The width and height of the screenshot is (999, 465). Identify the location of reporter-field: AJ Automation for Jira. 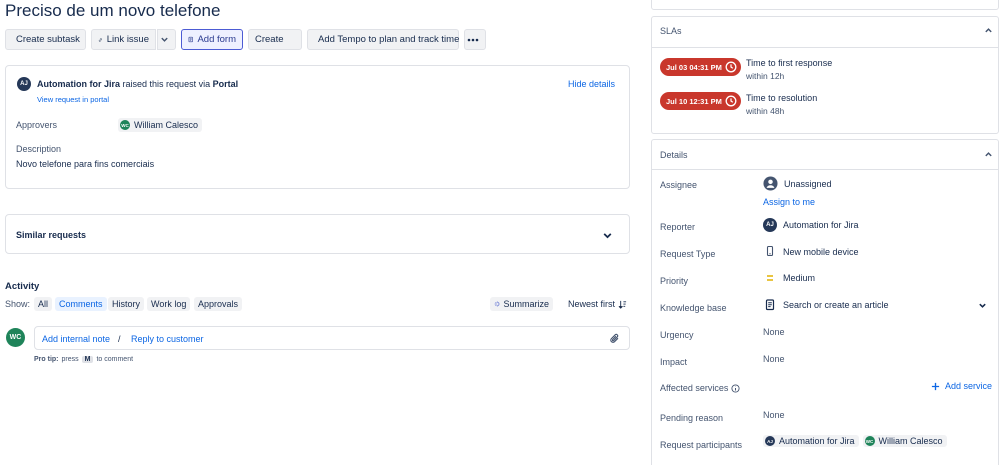
(811, 225).